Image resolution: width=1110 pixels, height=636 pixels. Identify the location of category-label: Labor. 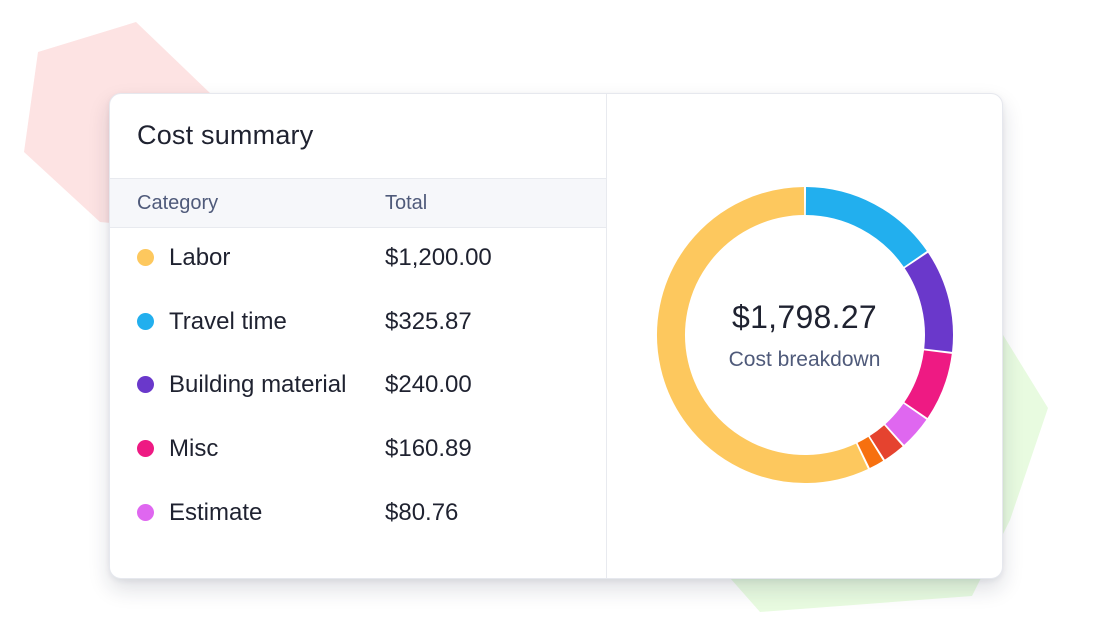
(200, 257).